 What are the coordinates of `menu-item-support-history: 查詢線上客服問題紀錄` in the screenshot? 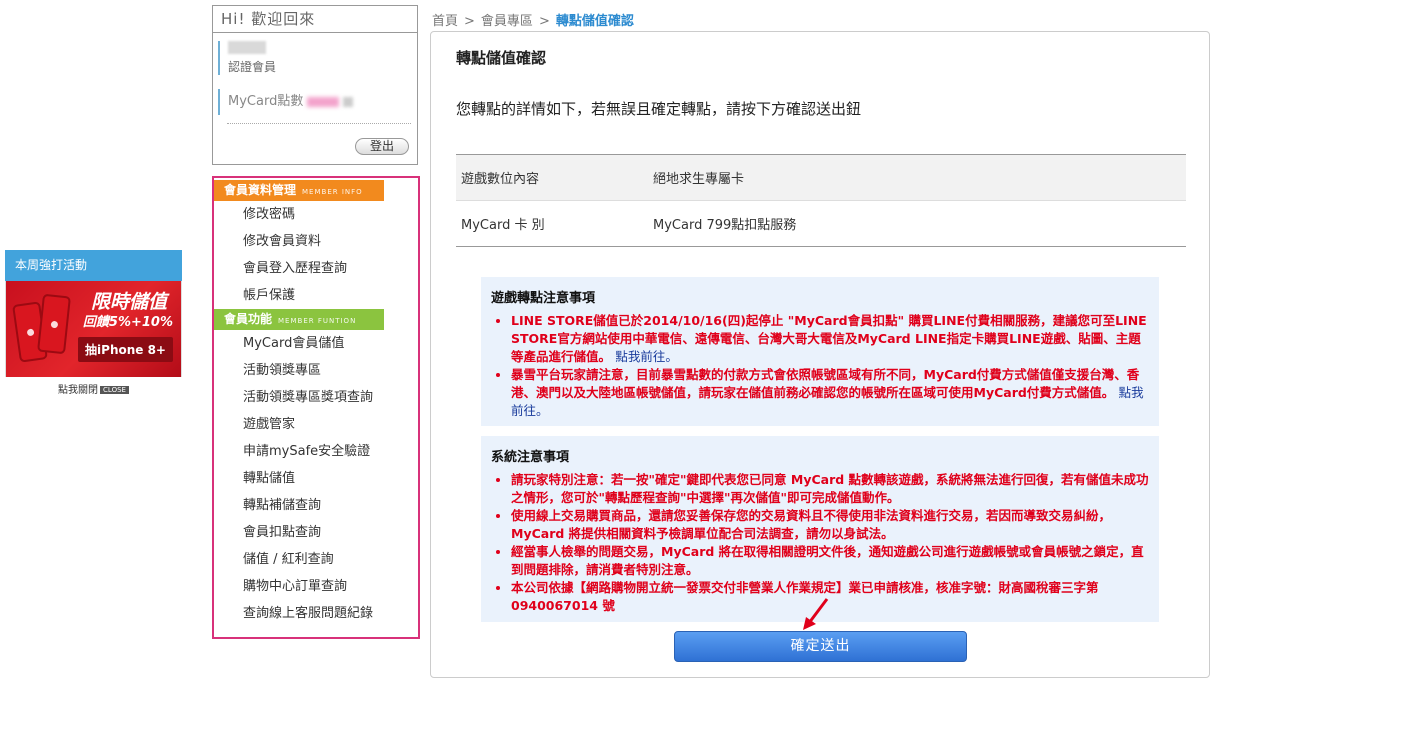 It's located at (316, 613).